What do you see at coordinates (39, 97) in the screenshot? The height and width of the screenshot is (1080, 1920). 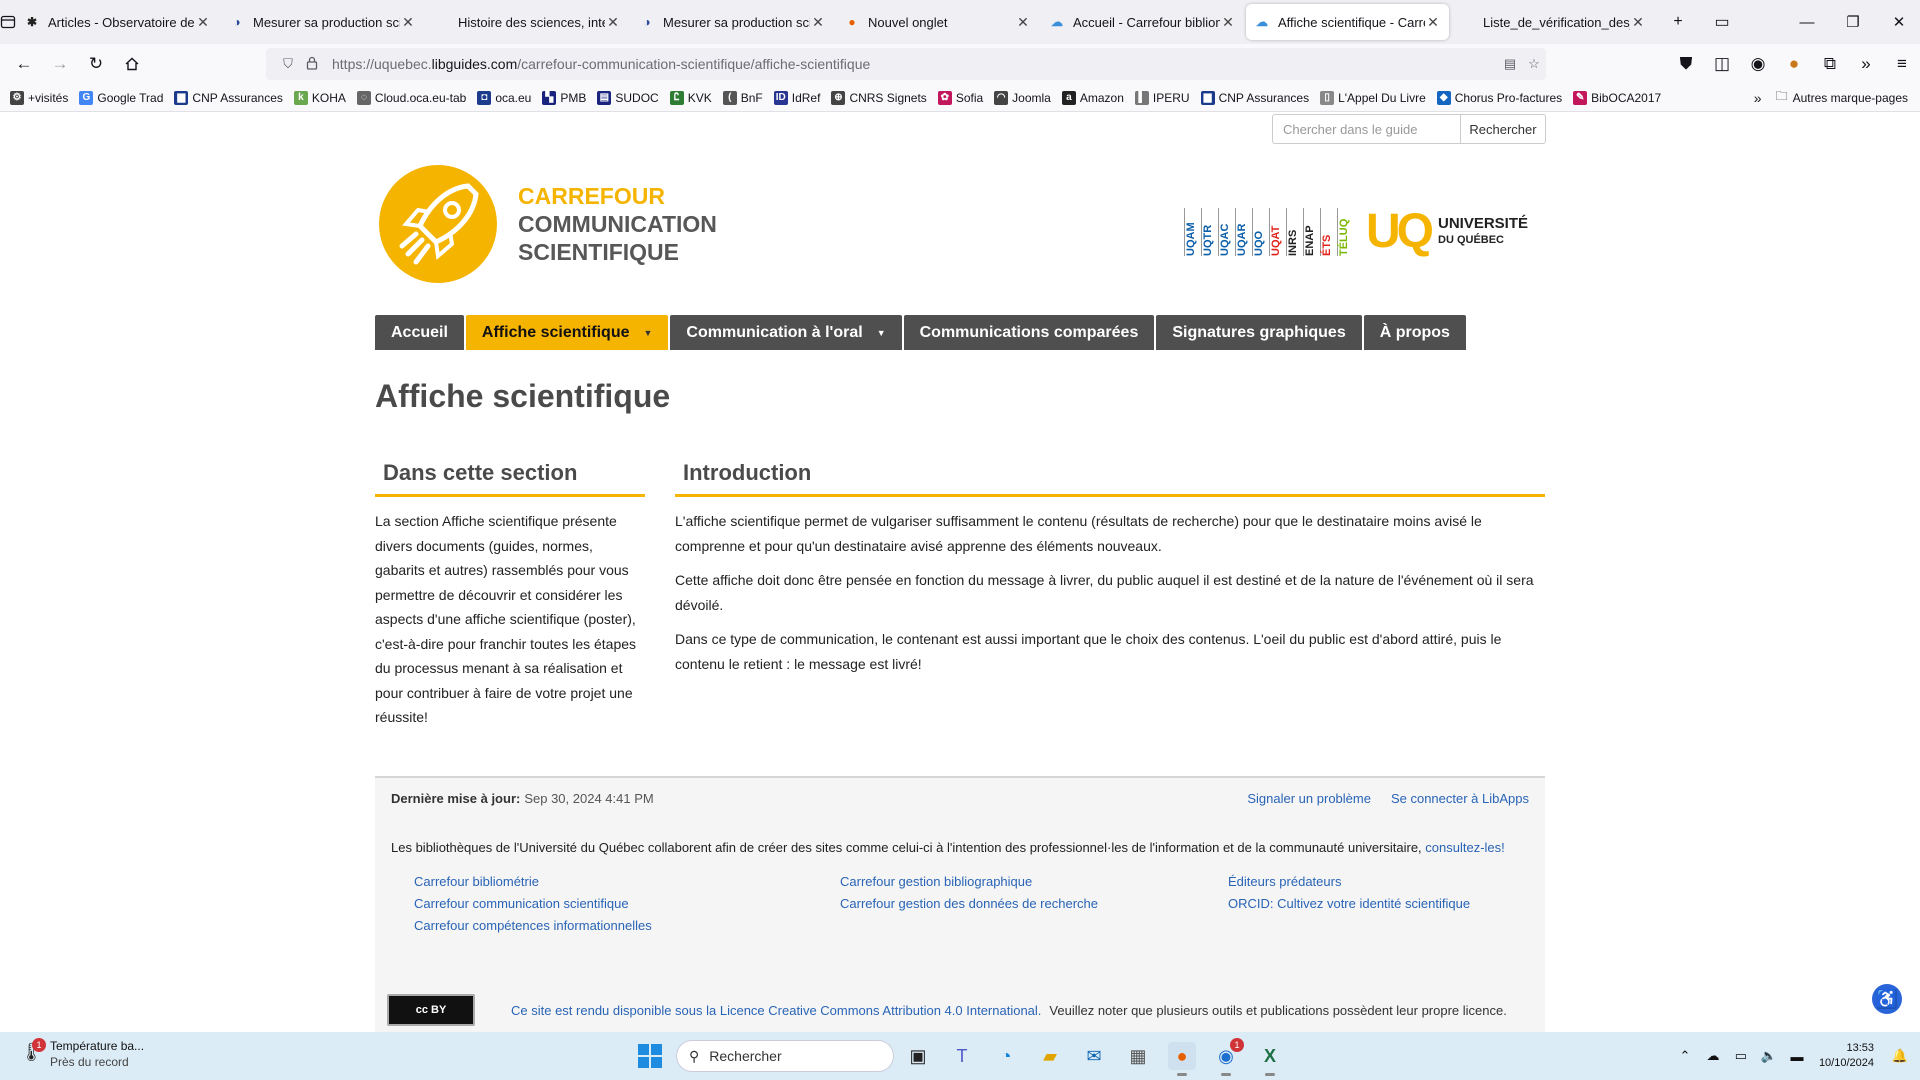 I see `bookmark-item: ⚙ +visités` at bounding box center [39, 97].